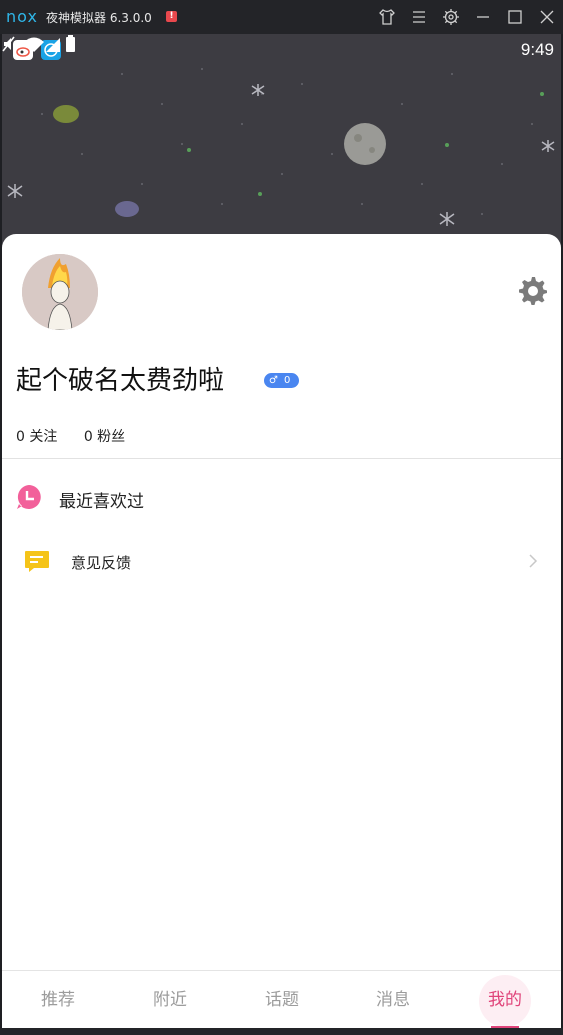  Describe the element at coordinates (281, 147) in the screenshot. I see `space-background-image` at that location.